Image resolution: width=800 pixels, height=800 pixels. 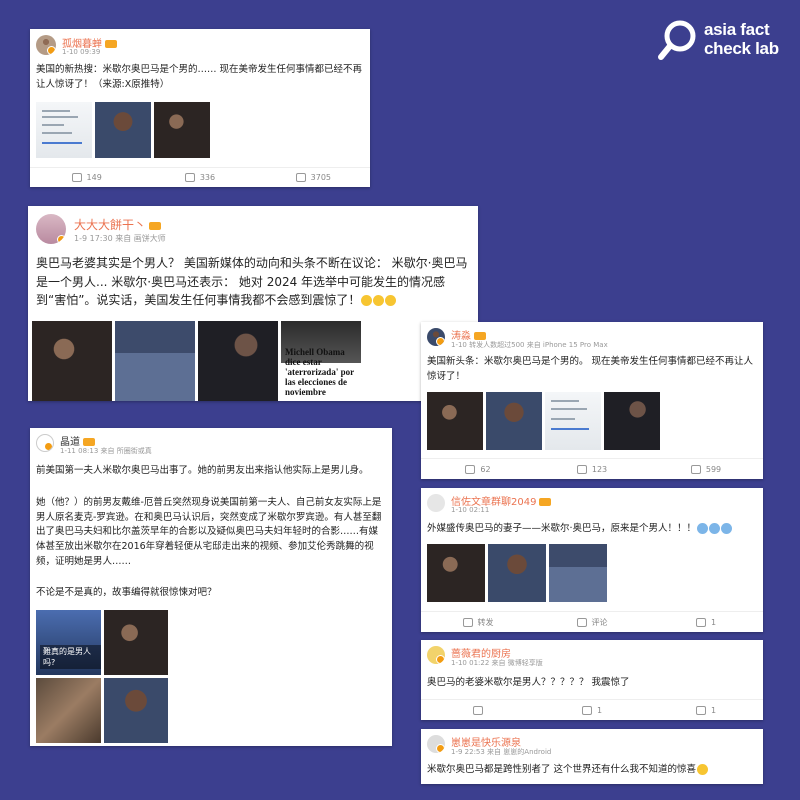 I want to click on repost-button: 62, so click(x=478, y=469).